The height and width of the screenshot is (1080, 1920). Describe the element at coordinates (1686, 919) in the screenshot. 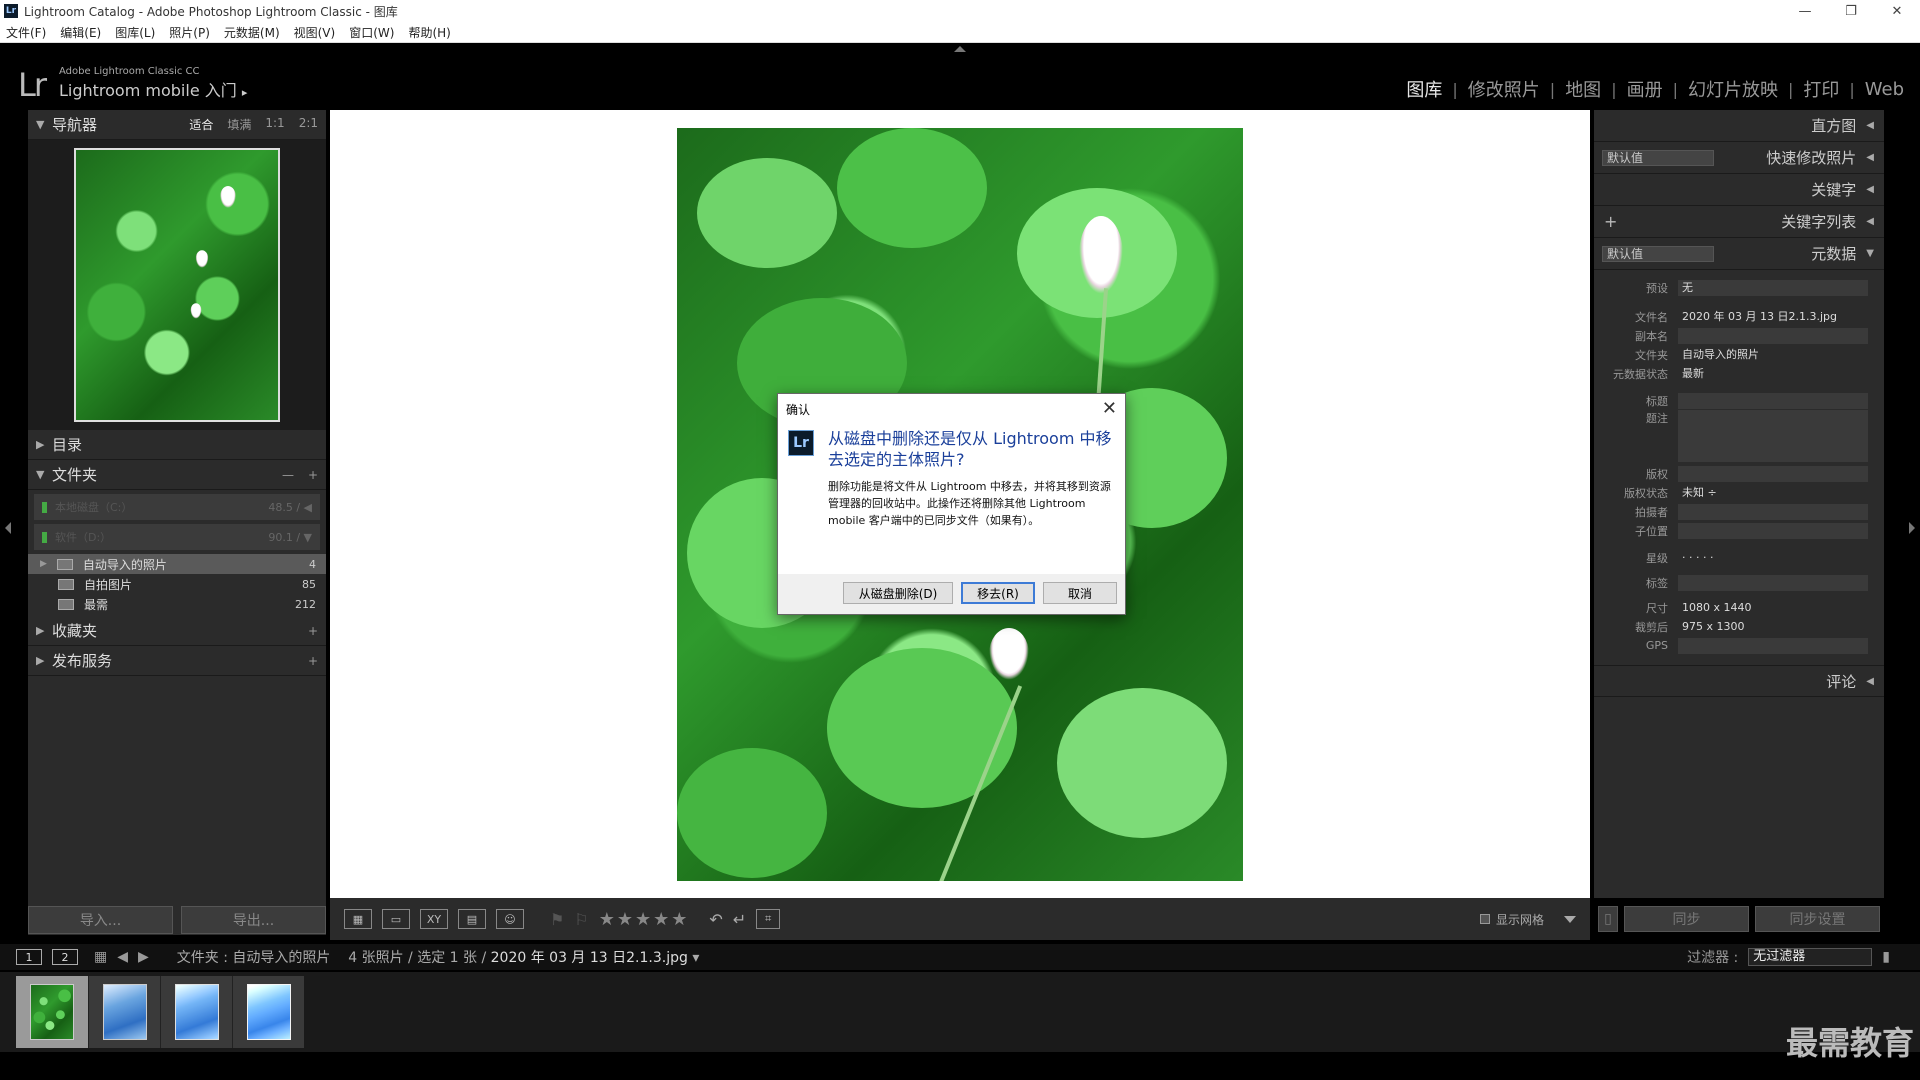

I see `sync-button: 同步` at that location.